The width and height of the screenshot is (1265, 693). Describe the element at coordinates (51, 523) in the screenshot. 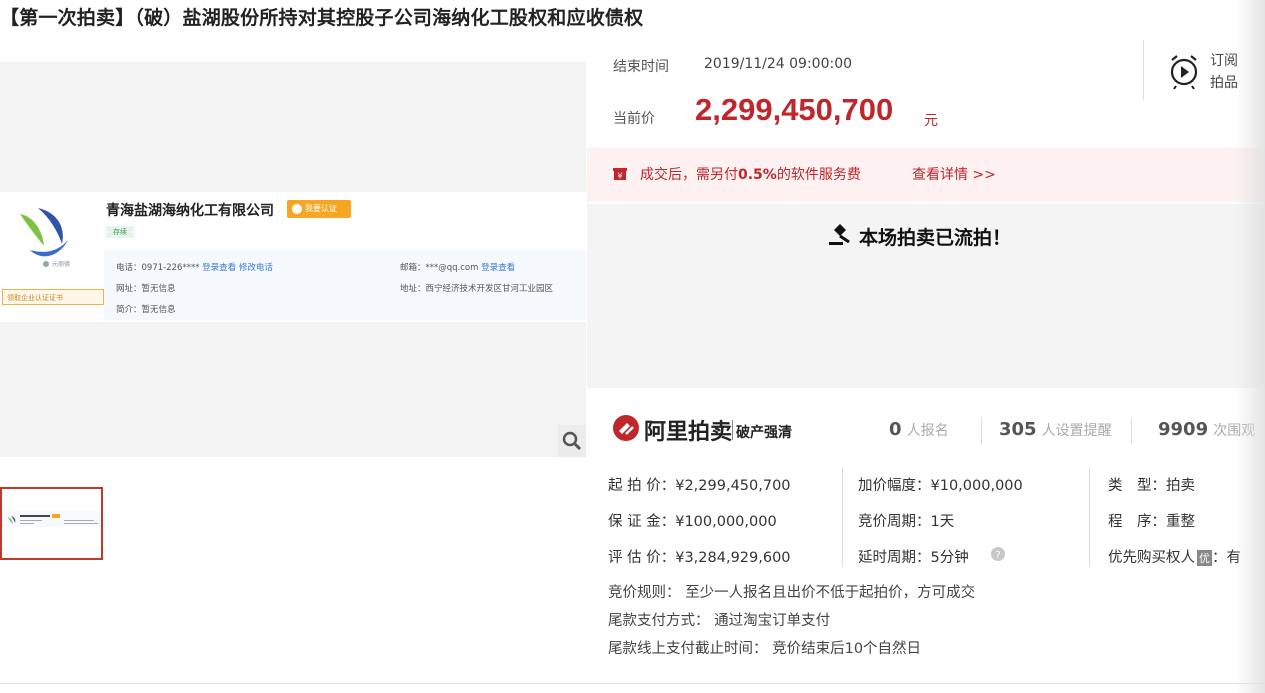

I see `gallery-thumbnail` at that location.